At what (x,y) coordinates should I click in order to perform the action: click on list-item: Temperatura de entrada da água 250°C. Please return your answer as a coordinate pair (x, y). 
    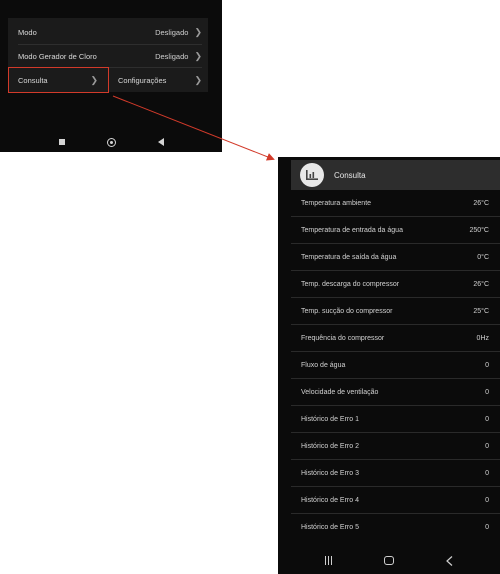
    Looking at the image, I should click on (395, 230).